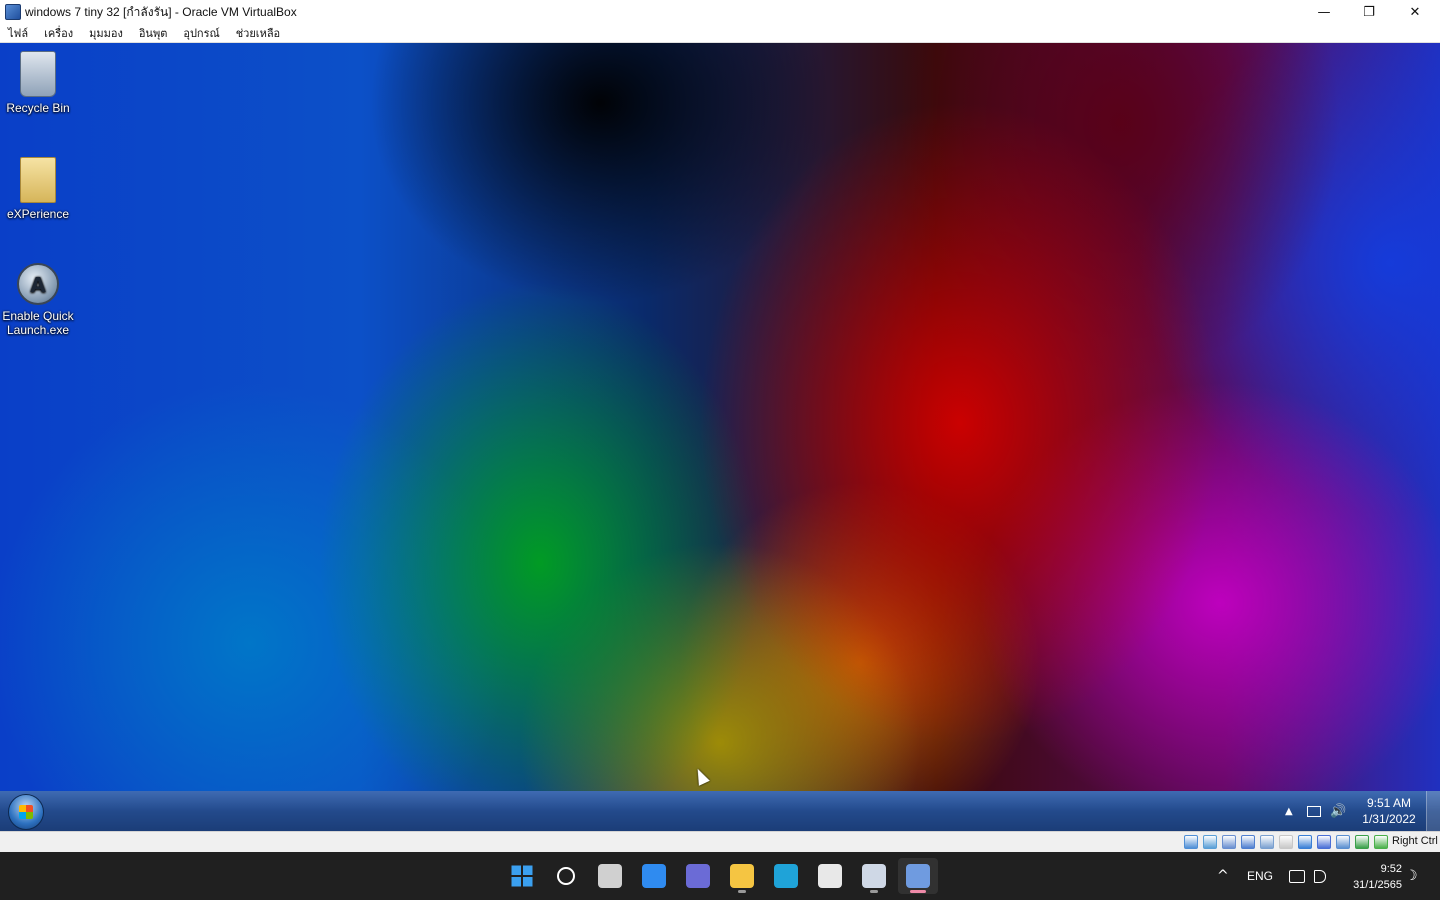  I want to click on show-desktop-button, so click(1433, 811).